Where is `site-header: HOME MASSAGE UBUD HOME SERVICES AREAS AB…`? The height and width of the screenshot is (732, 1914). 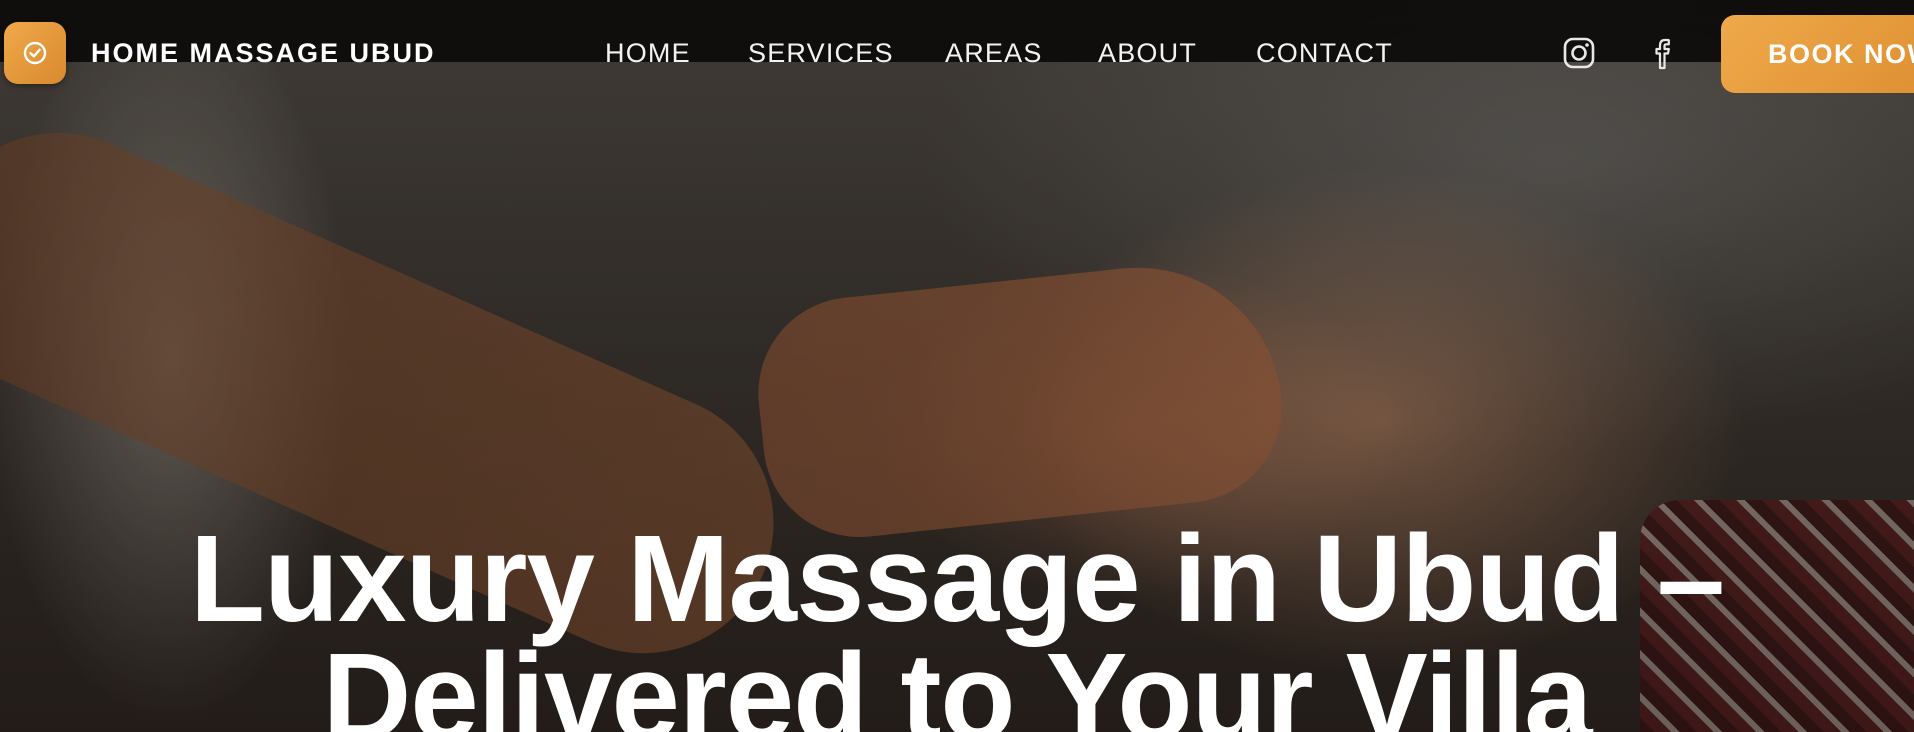 site-header: HOME MASSAGE UBUD HOME SERVICES AREAS AB… is located at coordinates (957, 54).